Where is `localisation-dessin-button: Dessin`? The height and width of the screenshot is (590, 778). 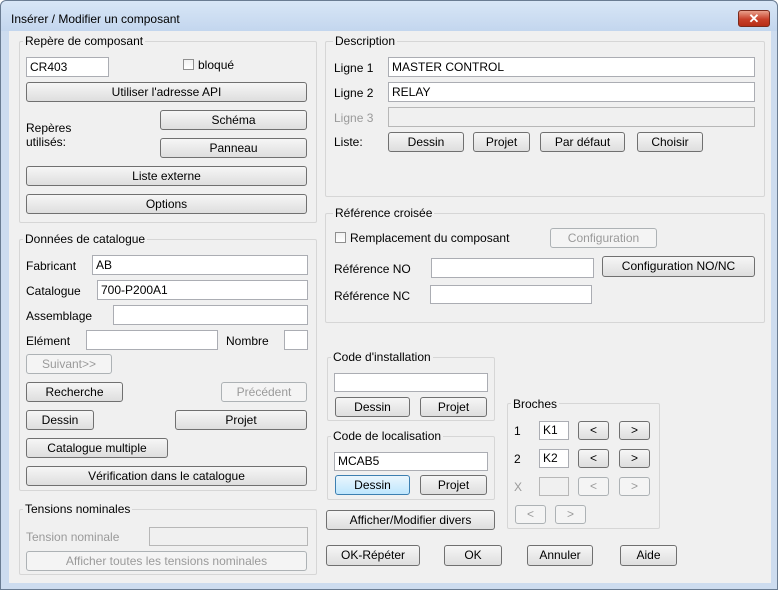
localisation-dessin-button: Dessin is located at coordinates (372, 485).